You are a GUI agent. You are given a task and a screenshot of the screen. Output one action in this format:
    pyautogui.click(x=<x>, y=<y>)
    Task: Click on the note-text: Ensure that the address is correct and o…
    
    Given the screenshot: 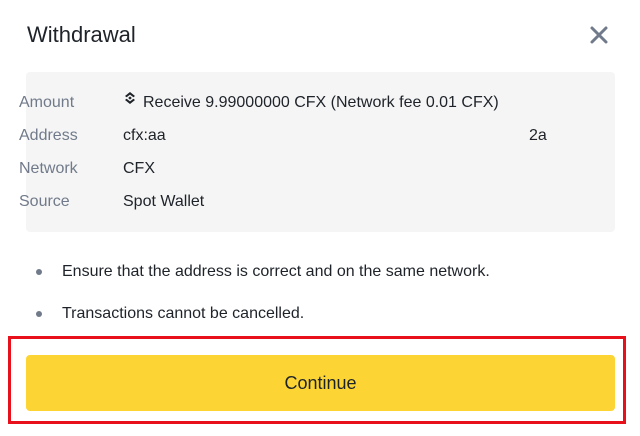 What is the action you would take?
    pyautogui.click(x=276, y=271)
    